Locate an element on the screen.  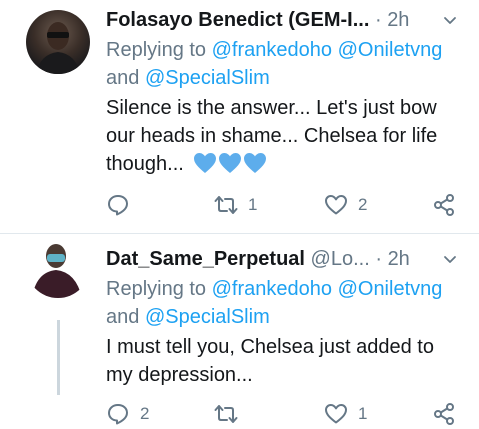
tweet-text-line: our heads in shame... Chelsea for life is located at coordinates (272, 136).